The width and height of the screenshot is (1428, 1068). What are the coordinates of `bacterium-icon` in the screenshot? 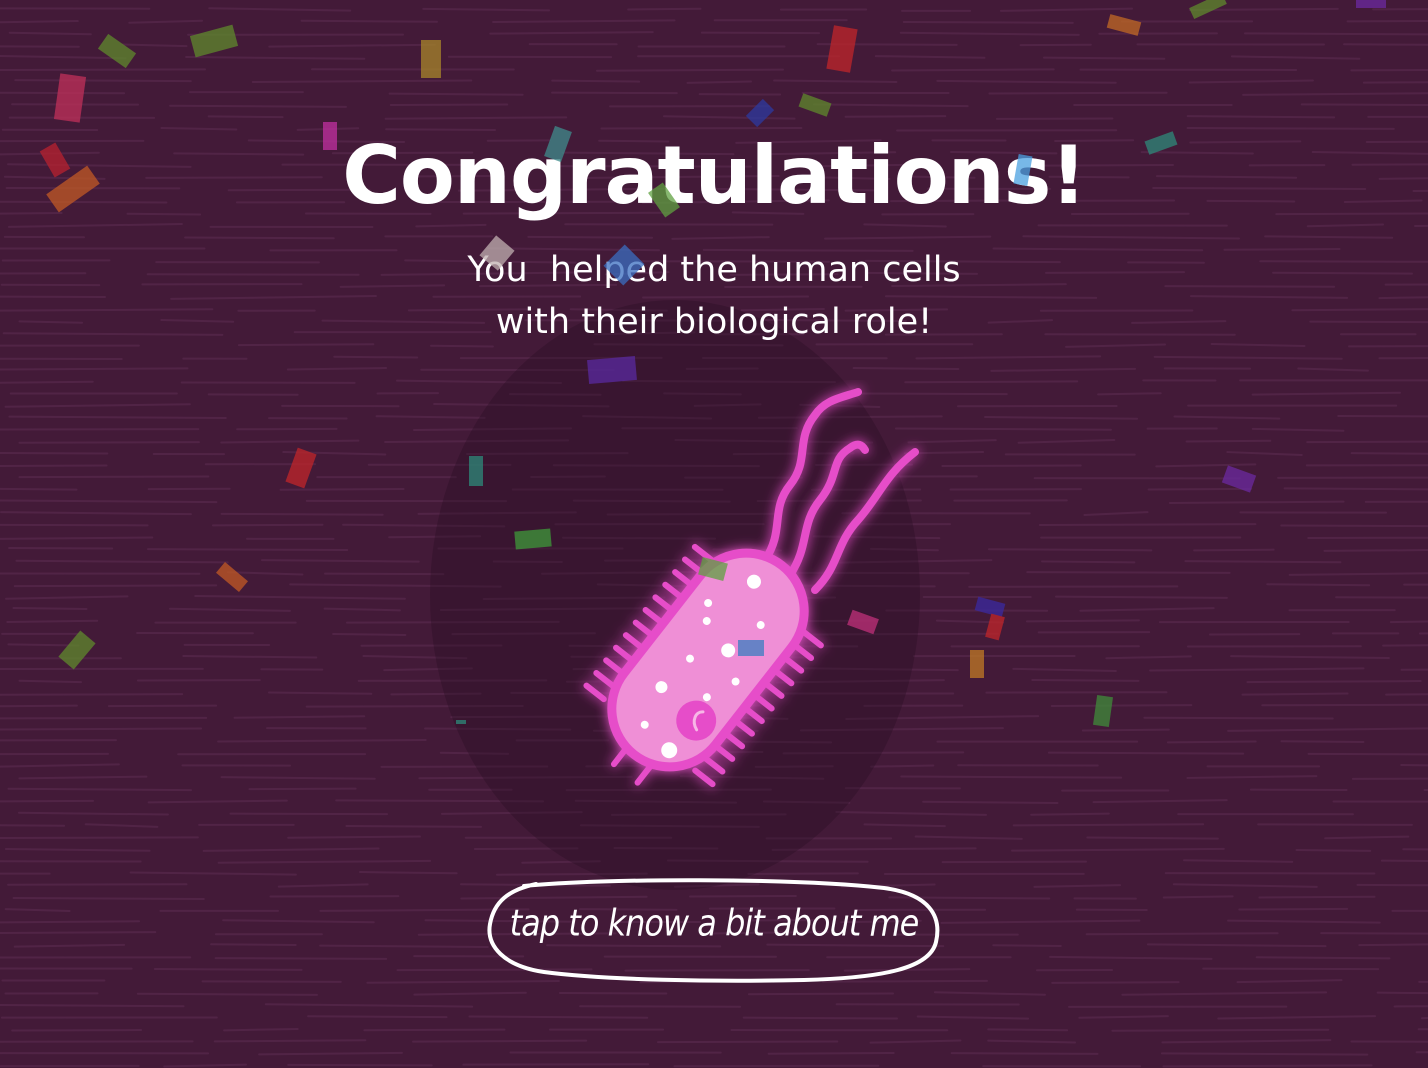 It's located at (751, 588).